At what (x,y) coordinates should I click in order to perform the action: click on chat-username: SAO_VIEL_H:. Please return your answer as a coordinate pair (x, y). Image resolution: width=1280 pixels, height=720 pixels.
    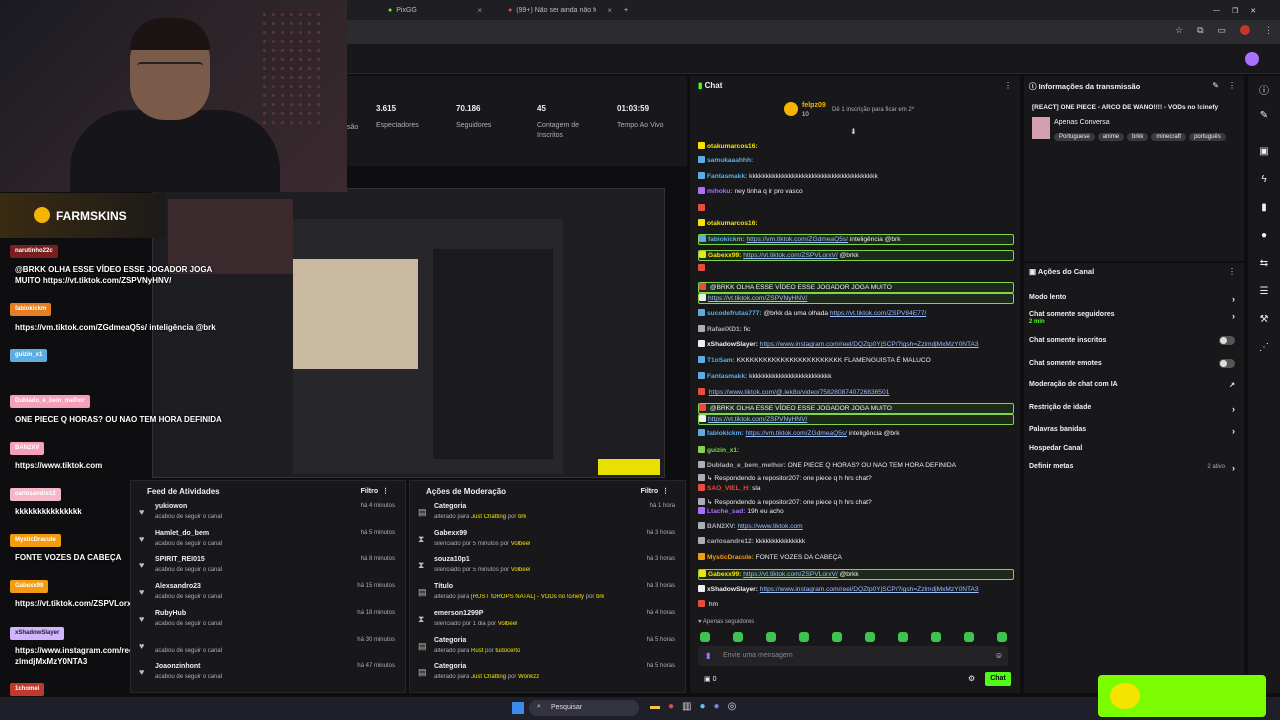
    Looking at the image, I should click on (729, 488).